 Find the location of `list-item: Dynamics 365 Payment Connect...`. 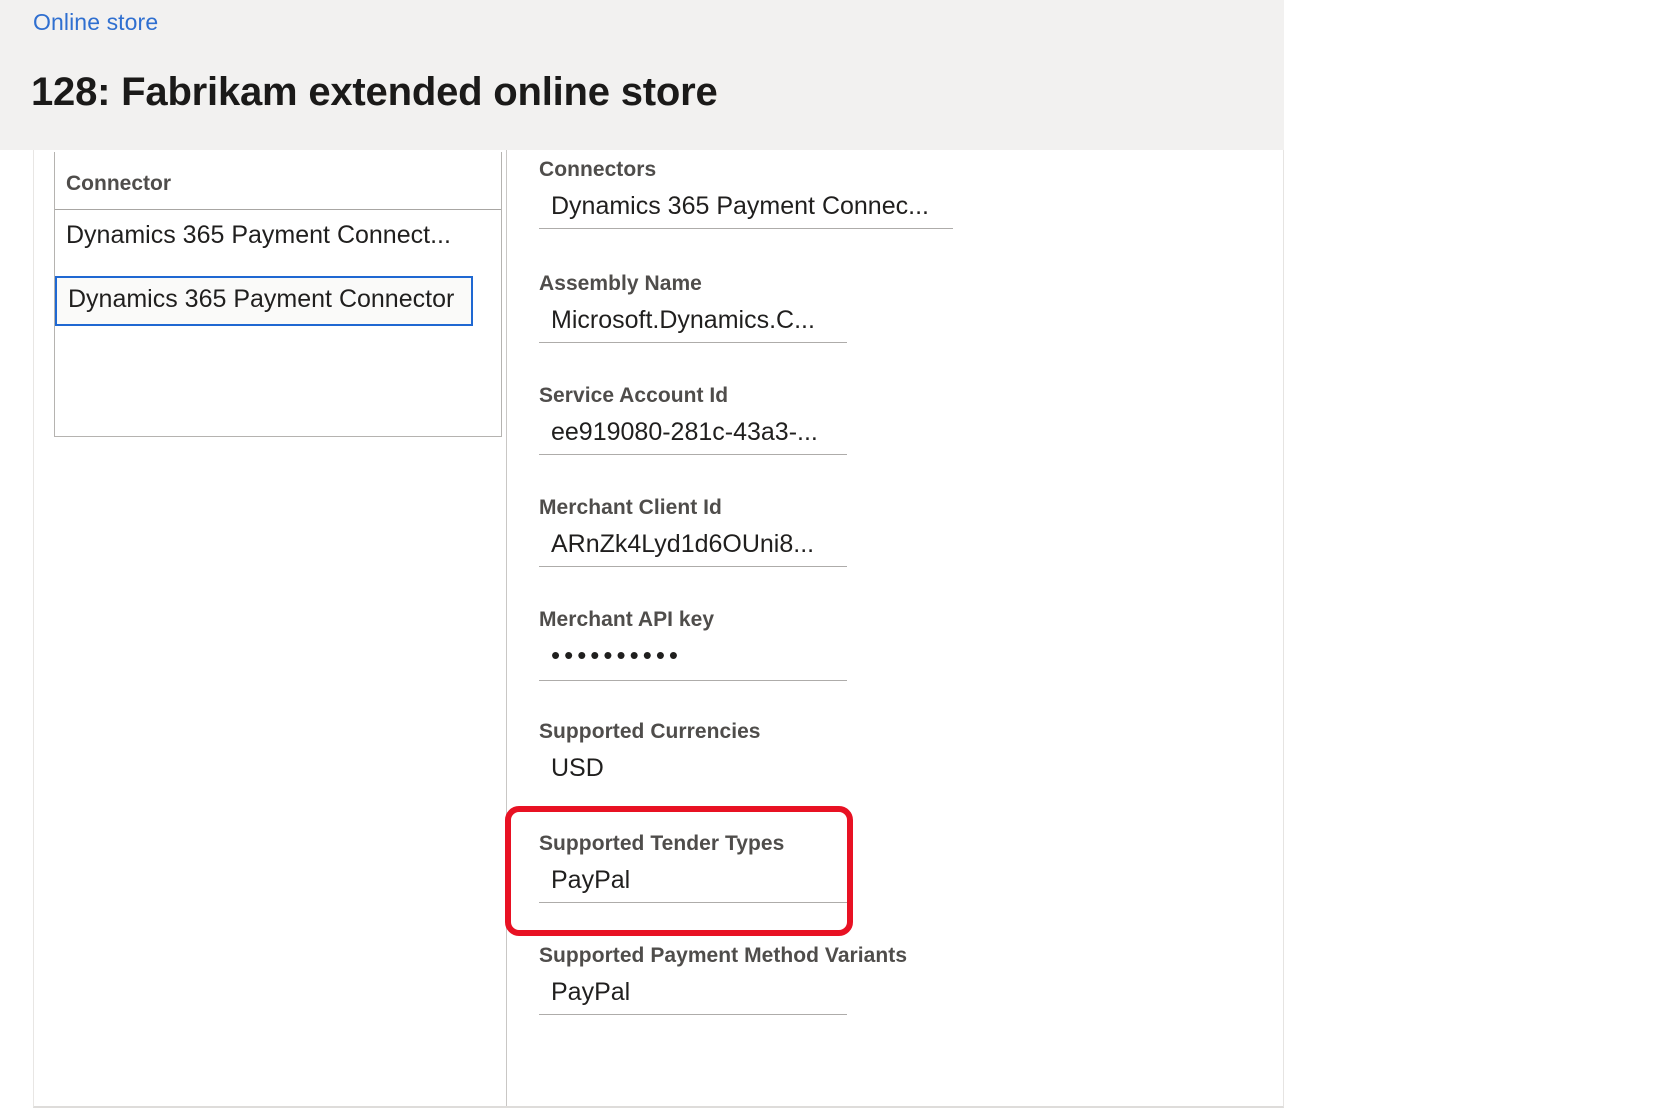

list-item: Dynamics 365 Payment Connect... is located at coordinates (278, 238).